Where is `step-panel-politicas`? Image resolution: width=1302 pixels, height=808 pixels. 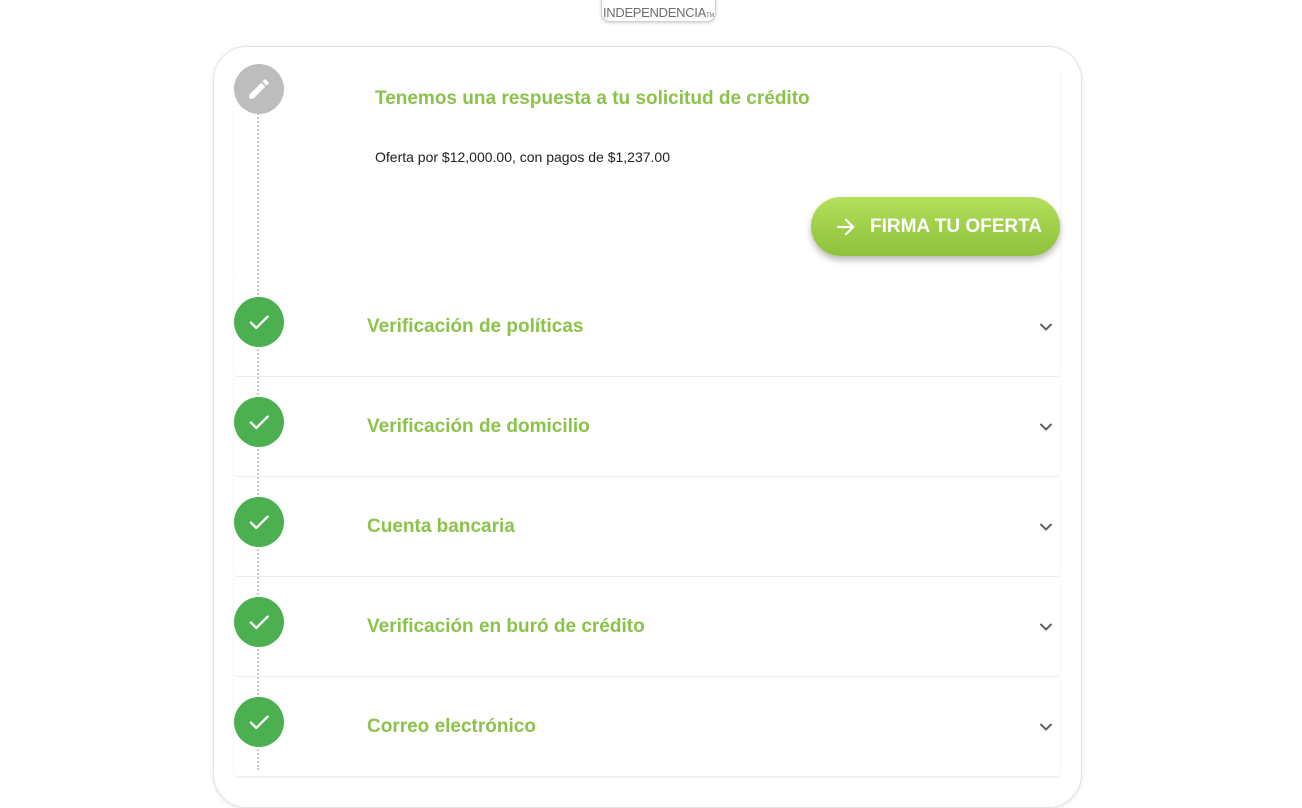 step-panel-politicas is located at coordinates (647, 326).